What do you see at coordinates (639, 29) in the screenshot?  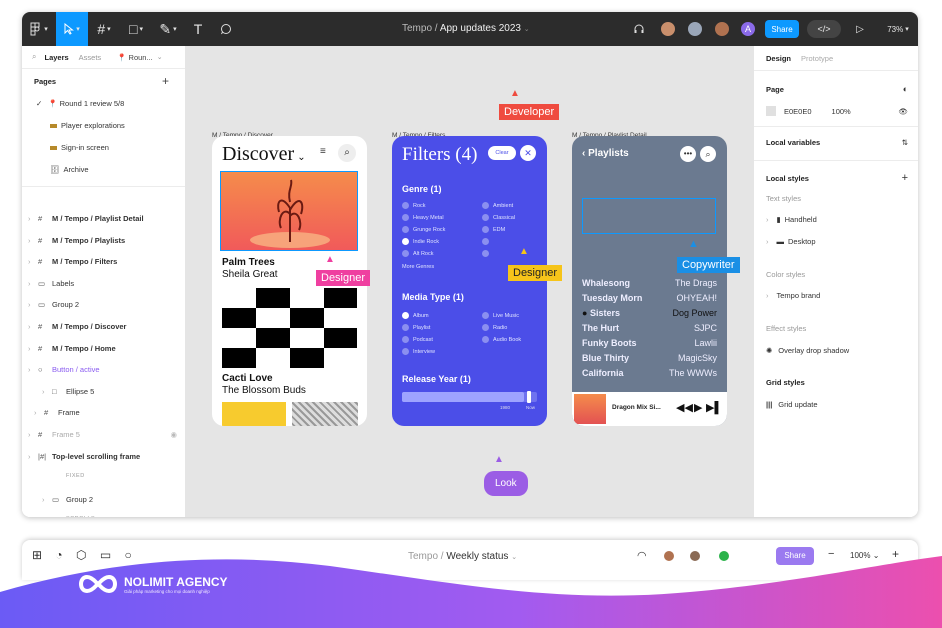 I see `headphones-icon` at bounding box center [639, 29].